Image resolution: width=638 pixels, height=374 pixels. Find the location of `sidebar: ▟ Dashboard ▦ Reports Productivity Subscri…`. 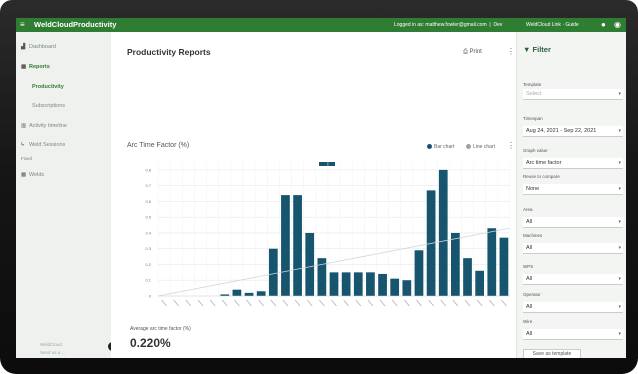

sidebar: ▟ Dashboard ▦ Reports Productivity Subscri… is located at coordinates (63, 195).